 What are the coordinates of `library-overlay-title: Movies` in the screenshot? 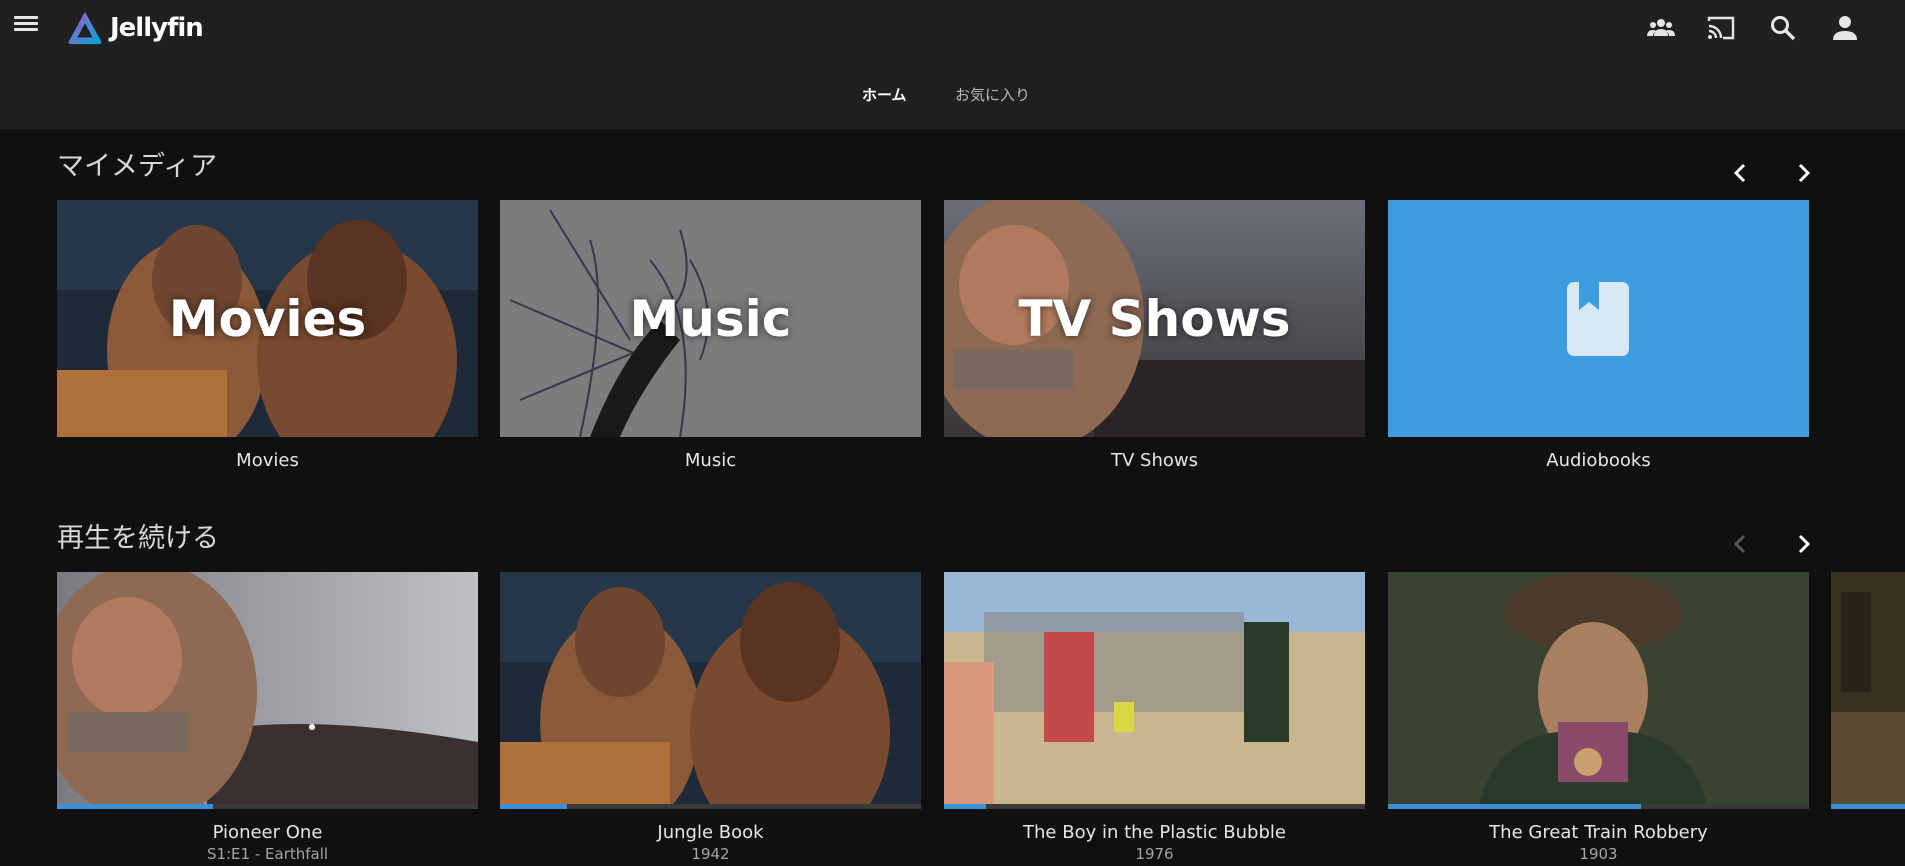 It's located at (267, 318).